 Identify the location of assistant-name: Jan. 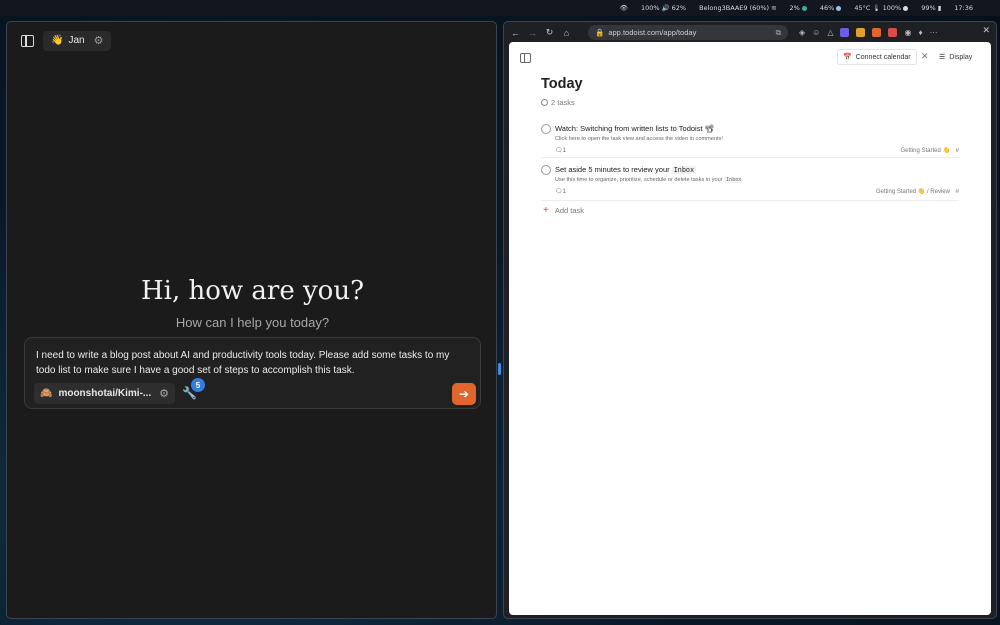
(76, 40).